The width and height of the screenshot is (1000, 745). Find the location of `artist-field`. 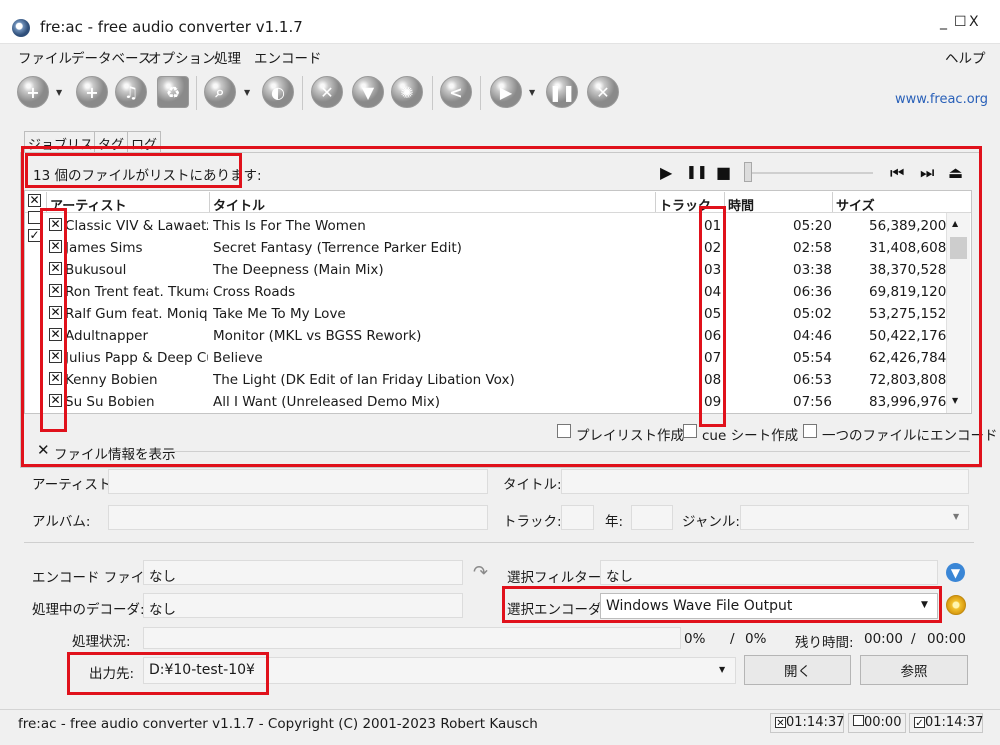

artist-field is located at coordinates (298, 481).